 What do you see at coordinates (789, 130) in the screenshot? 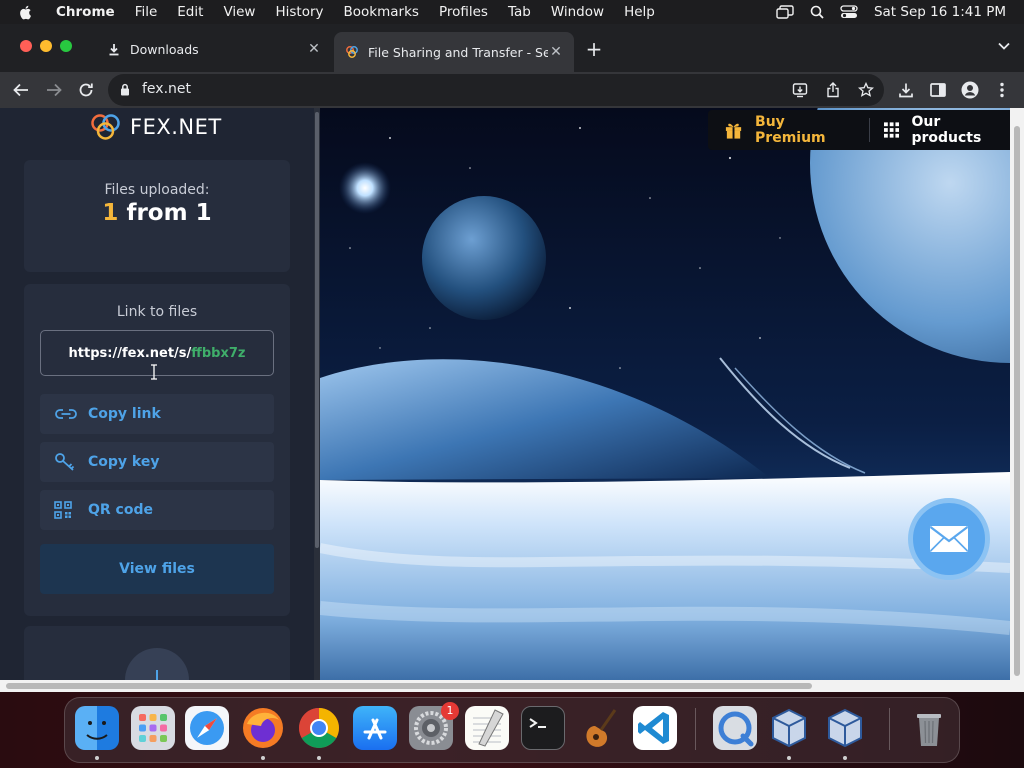
I see `buy-premium-button: Buy Premium` at bounding box center [789, 130].